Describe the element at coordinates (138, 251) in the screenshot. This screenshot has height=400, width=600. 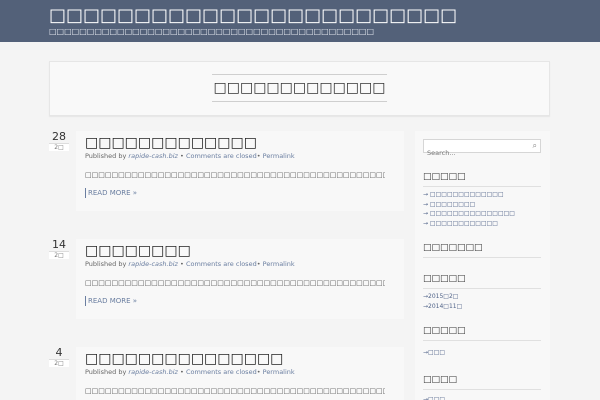
I see `post-title: □□□□□□□□` at that location.